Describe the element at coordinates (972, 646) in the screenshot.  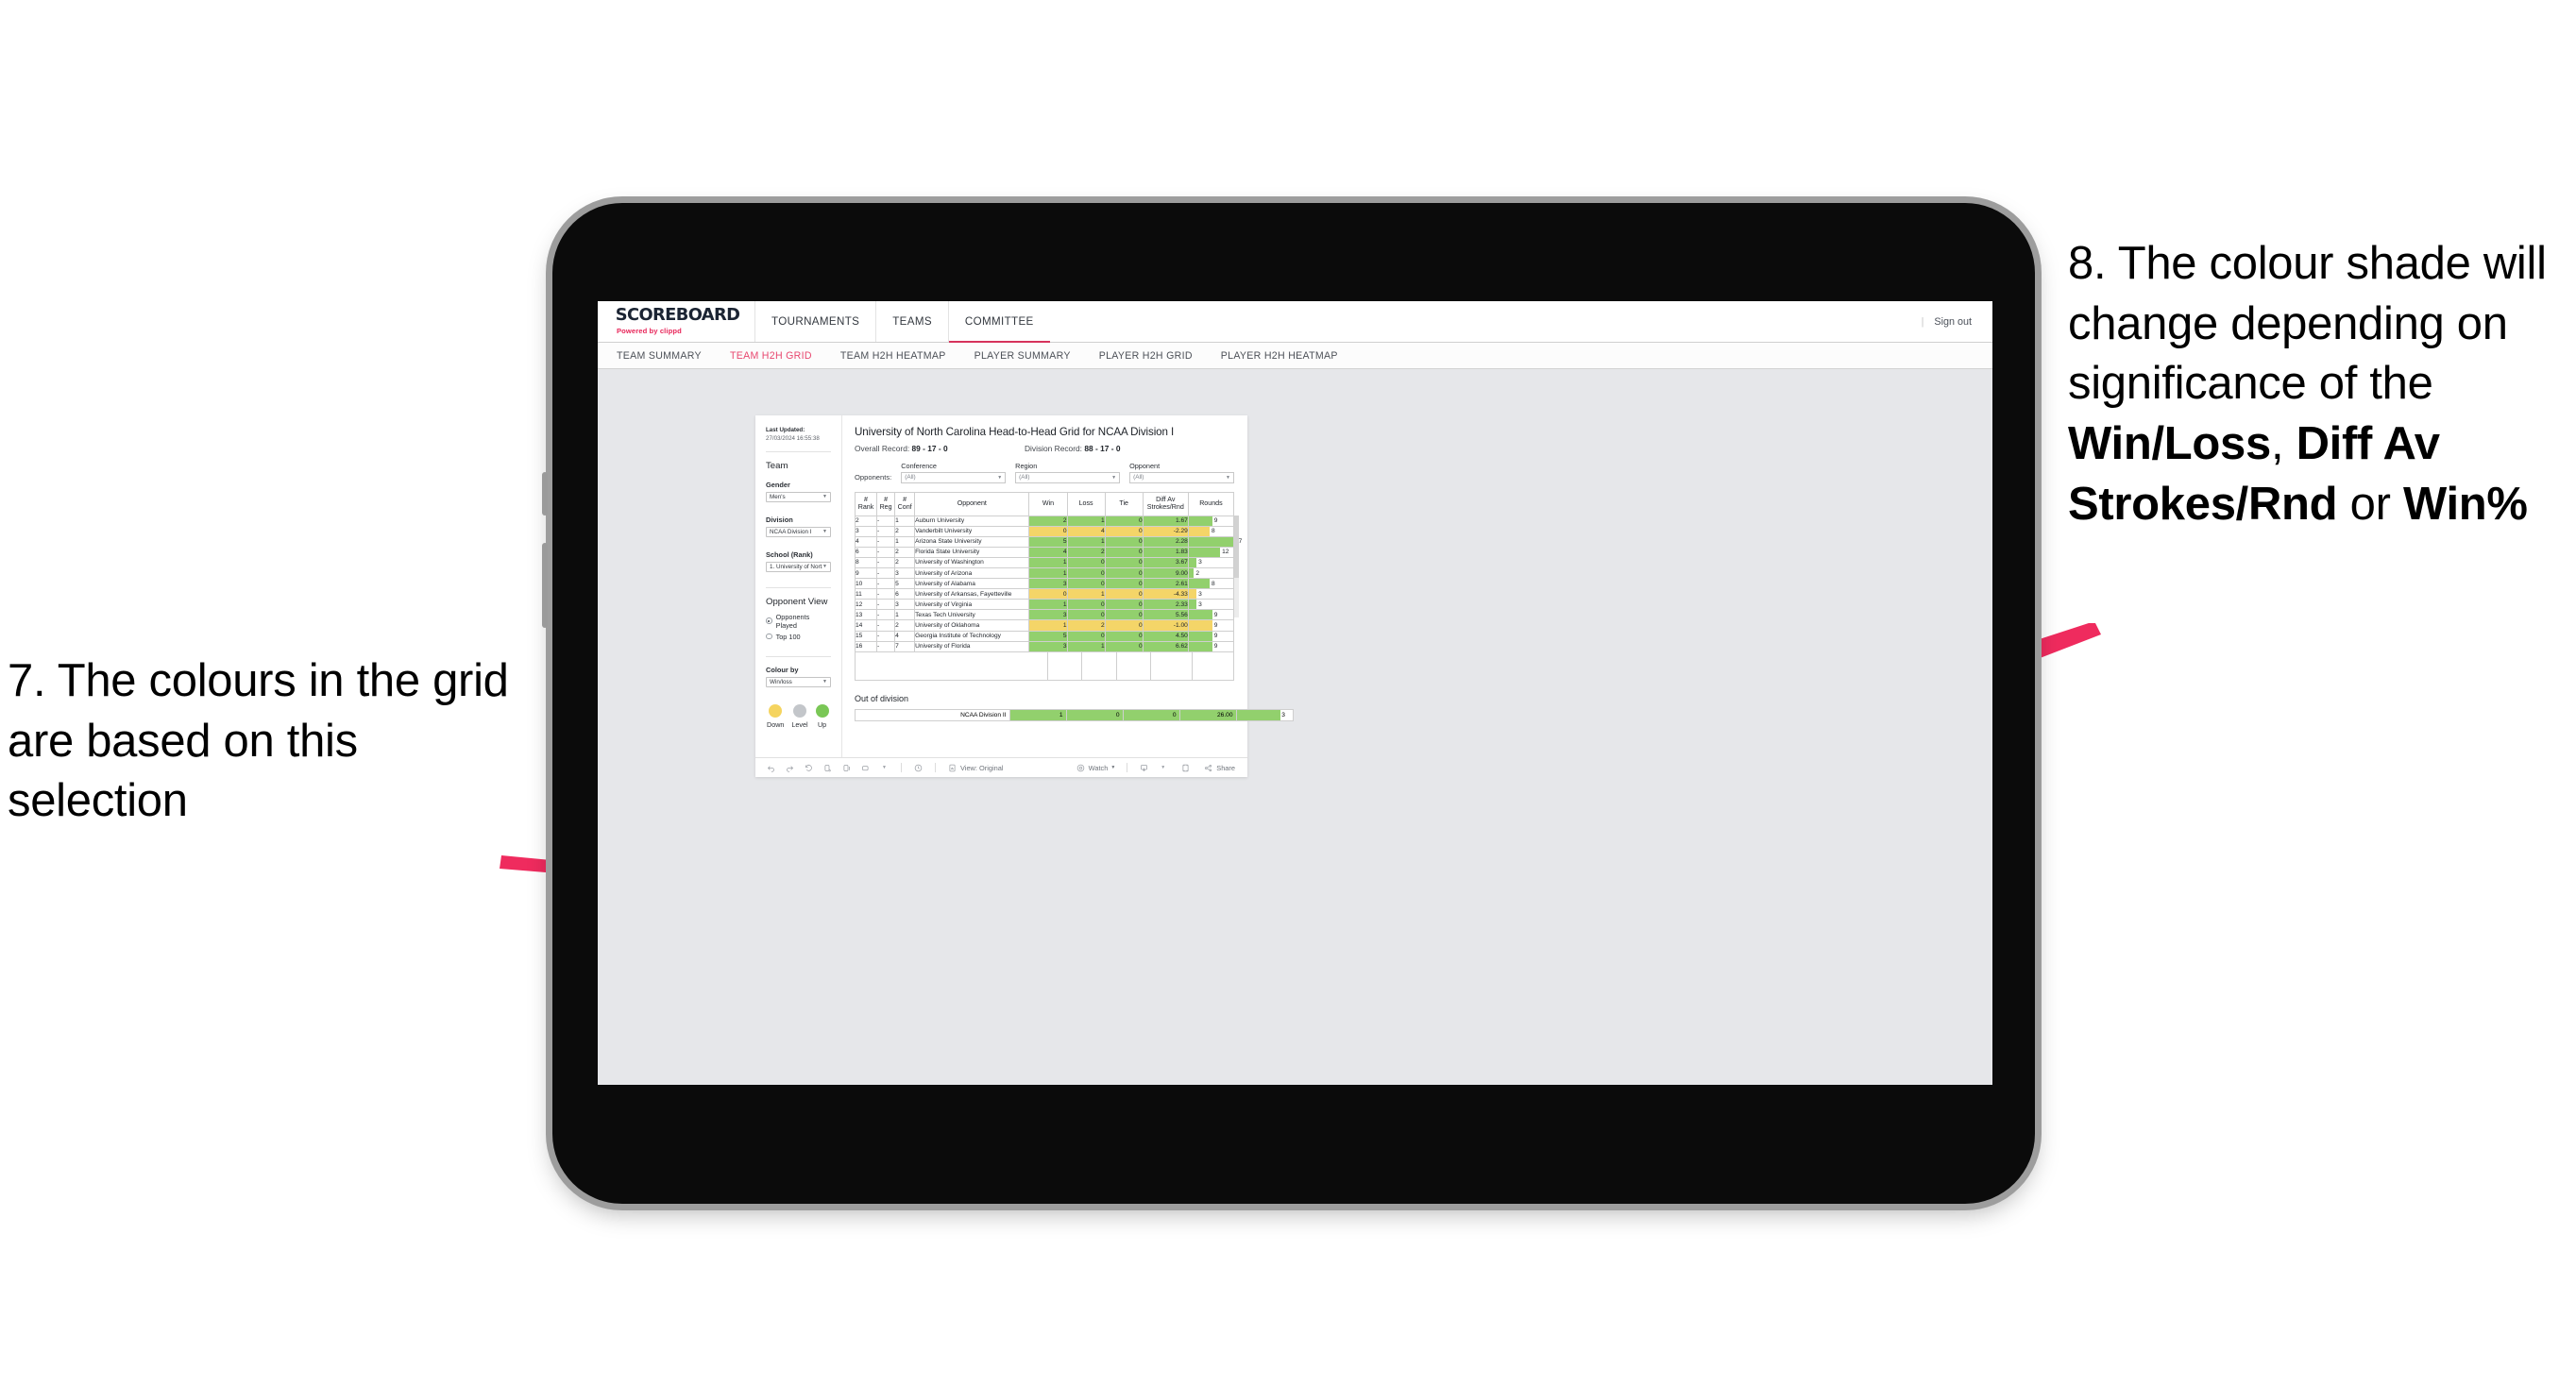
I see `cell-opponent: University of Florida` at that location.